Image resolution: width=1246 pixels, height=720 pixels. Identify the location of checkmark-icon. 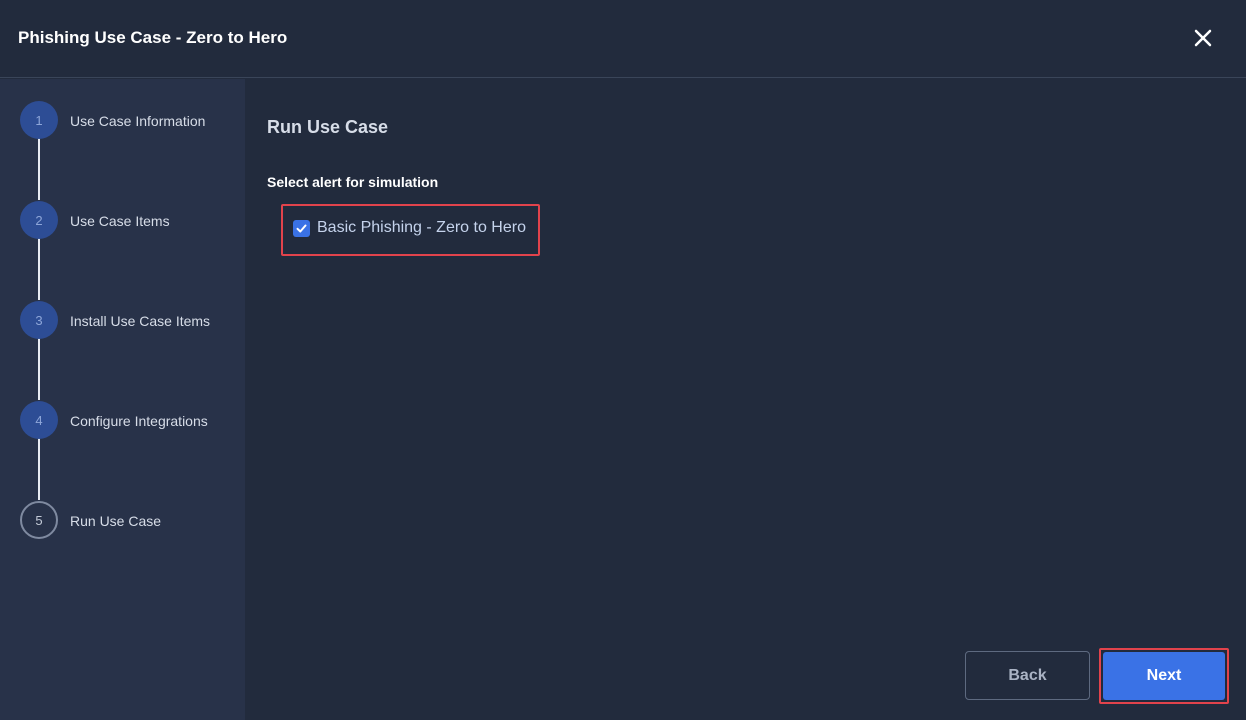
(301, 228).